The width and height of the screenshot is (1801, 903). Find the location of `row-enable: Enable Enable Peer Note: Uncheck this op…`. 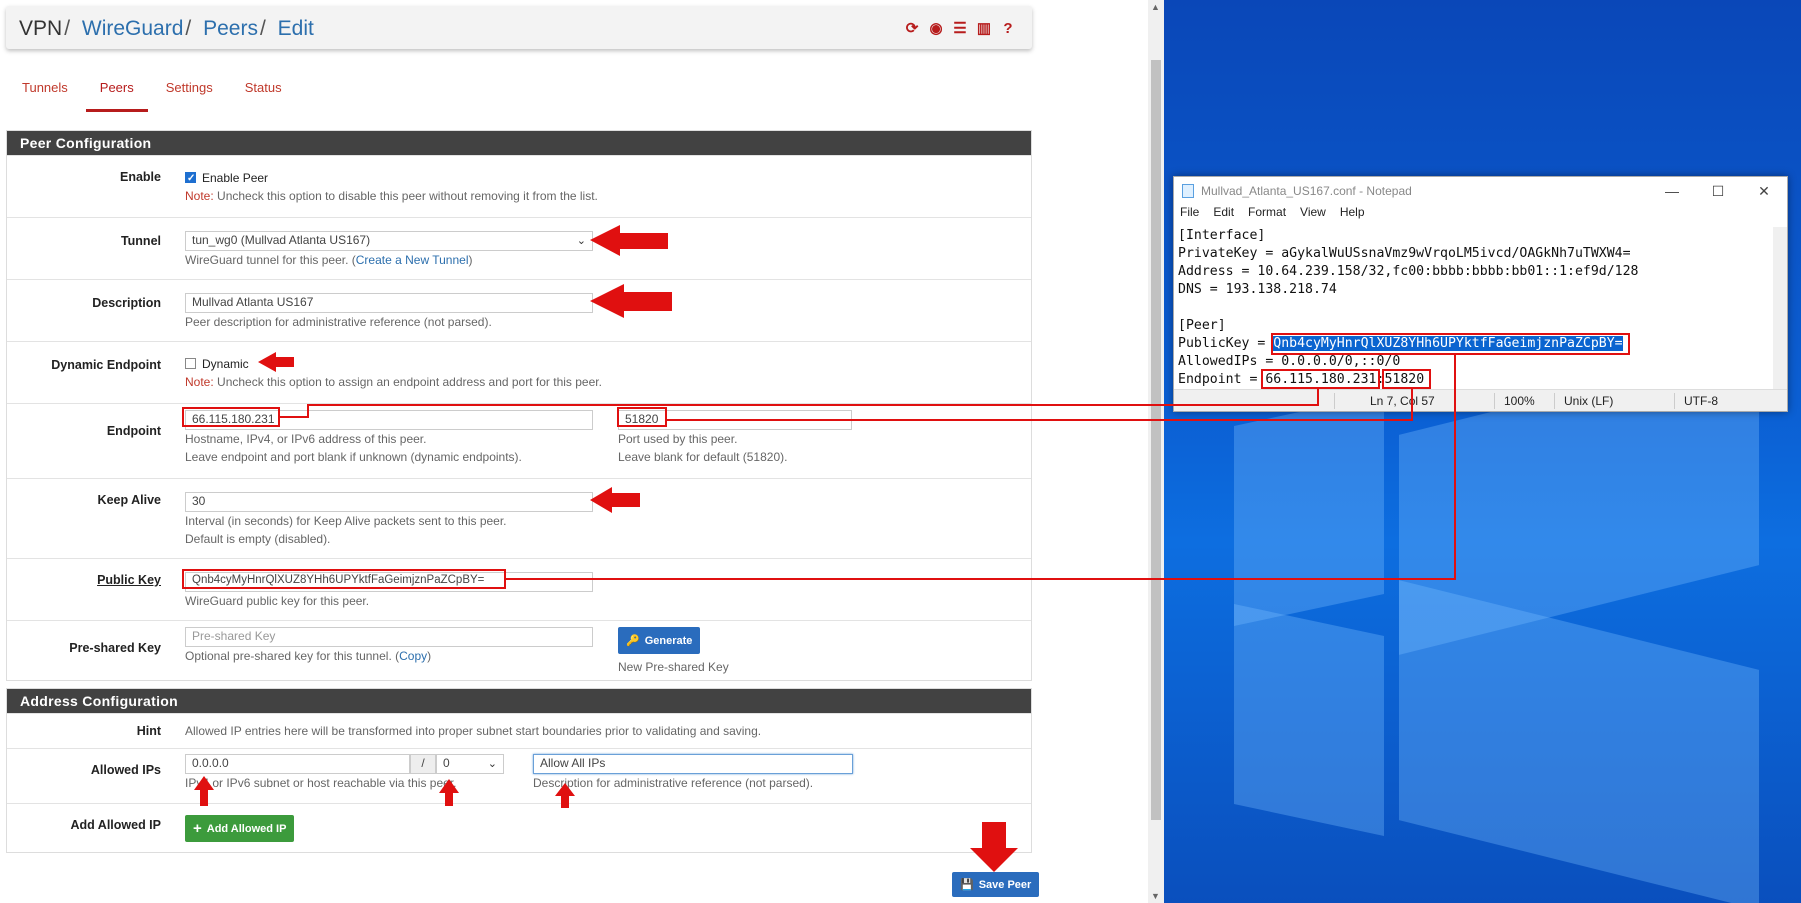

row-enable: Enable Enable Peer Note: Uncheck this op… is located at coordinates (519, 186).